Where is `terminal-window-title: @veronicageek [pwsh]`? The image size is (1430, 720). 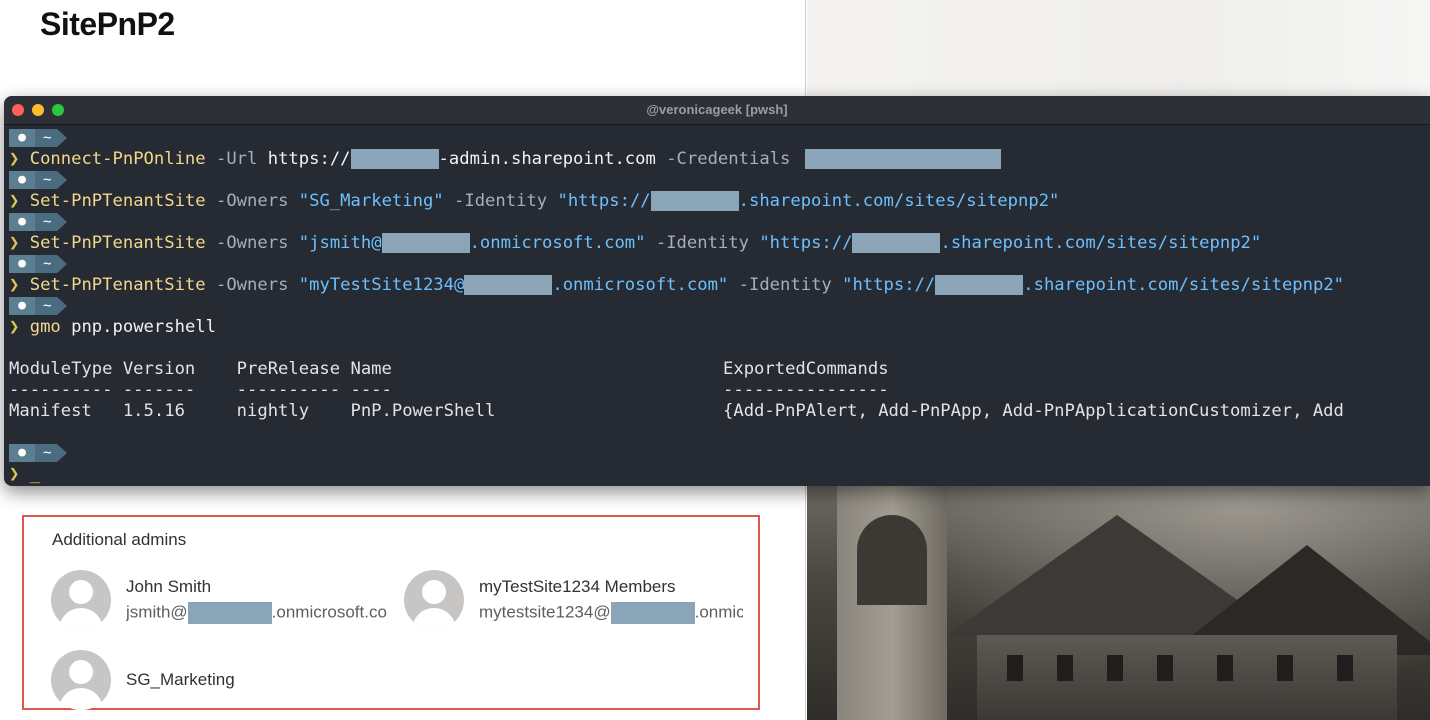 terminal-window-title: @veronicageek [pwsh] is located at coordinates (717, 109).